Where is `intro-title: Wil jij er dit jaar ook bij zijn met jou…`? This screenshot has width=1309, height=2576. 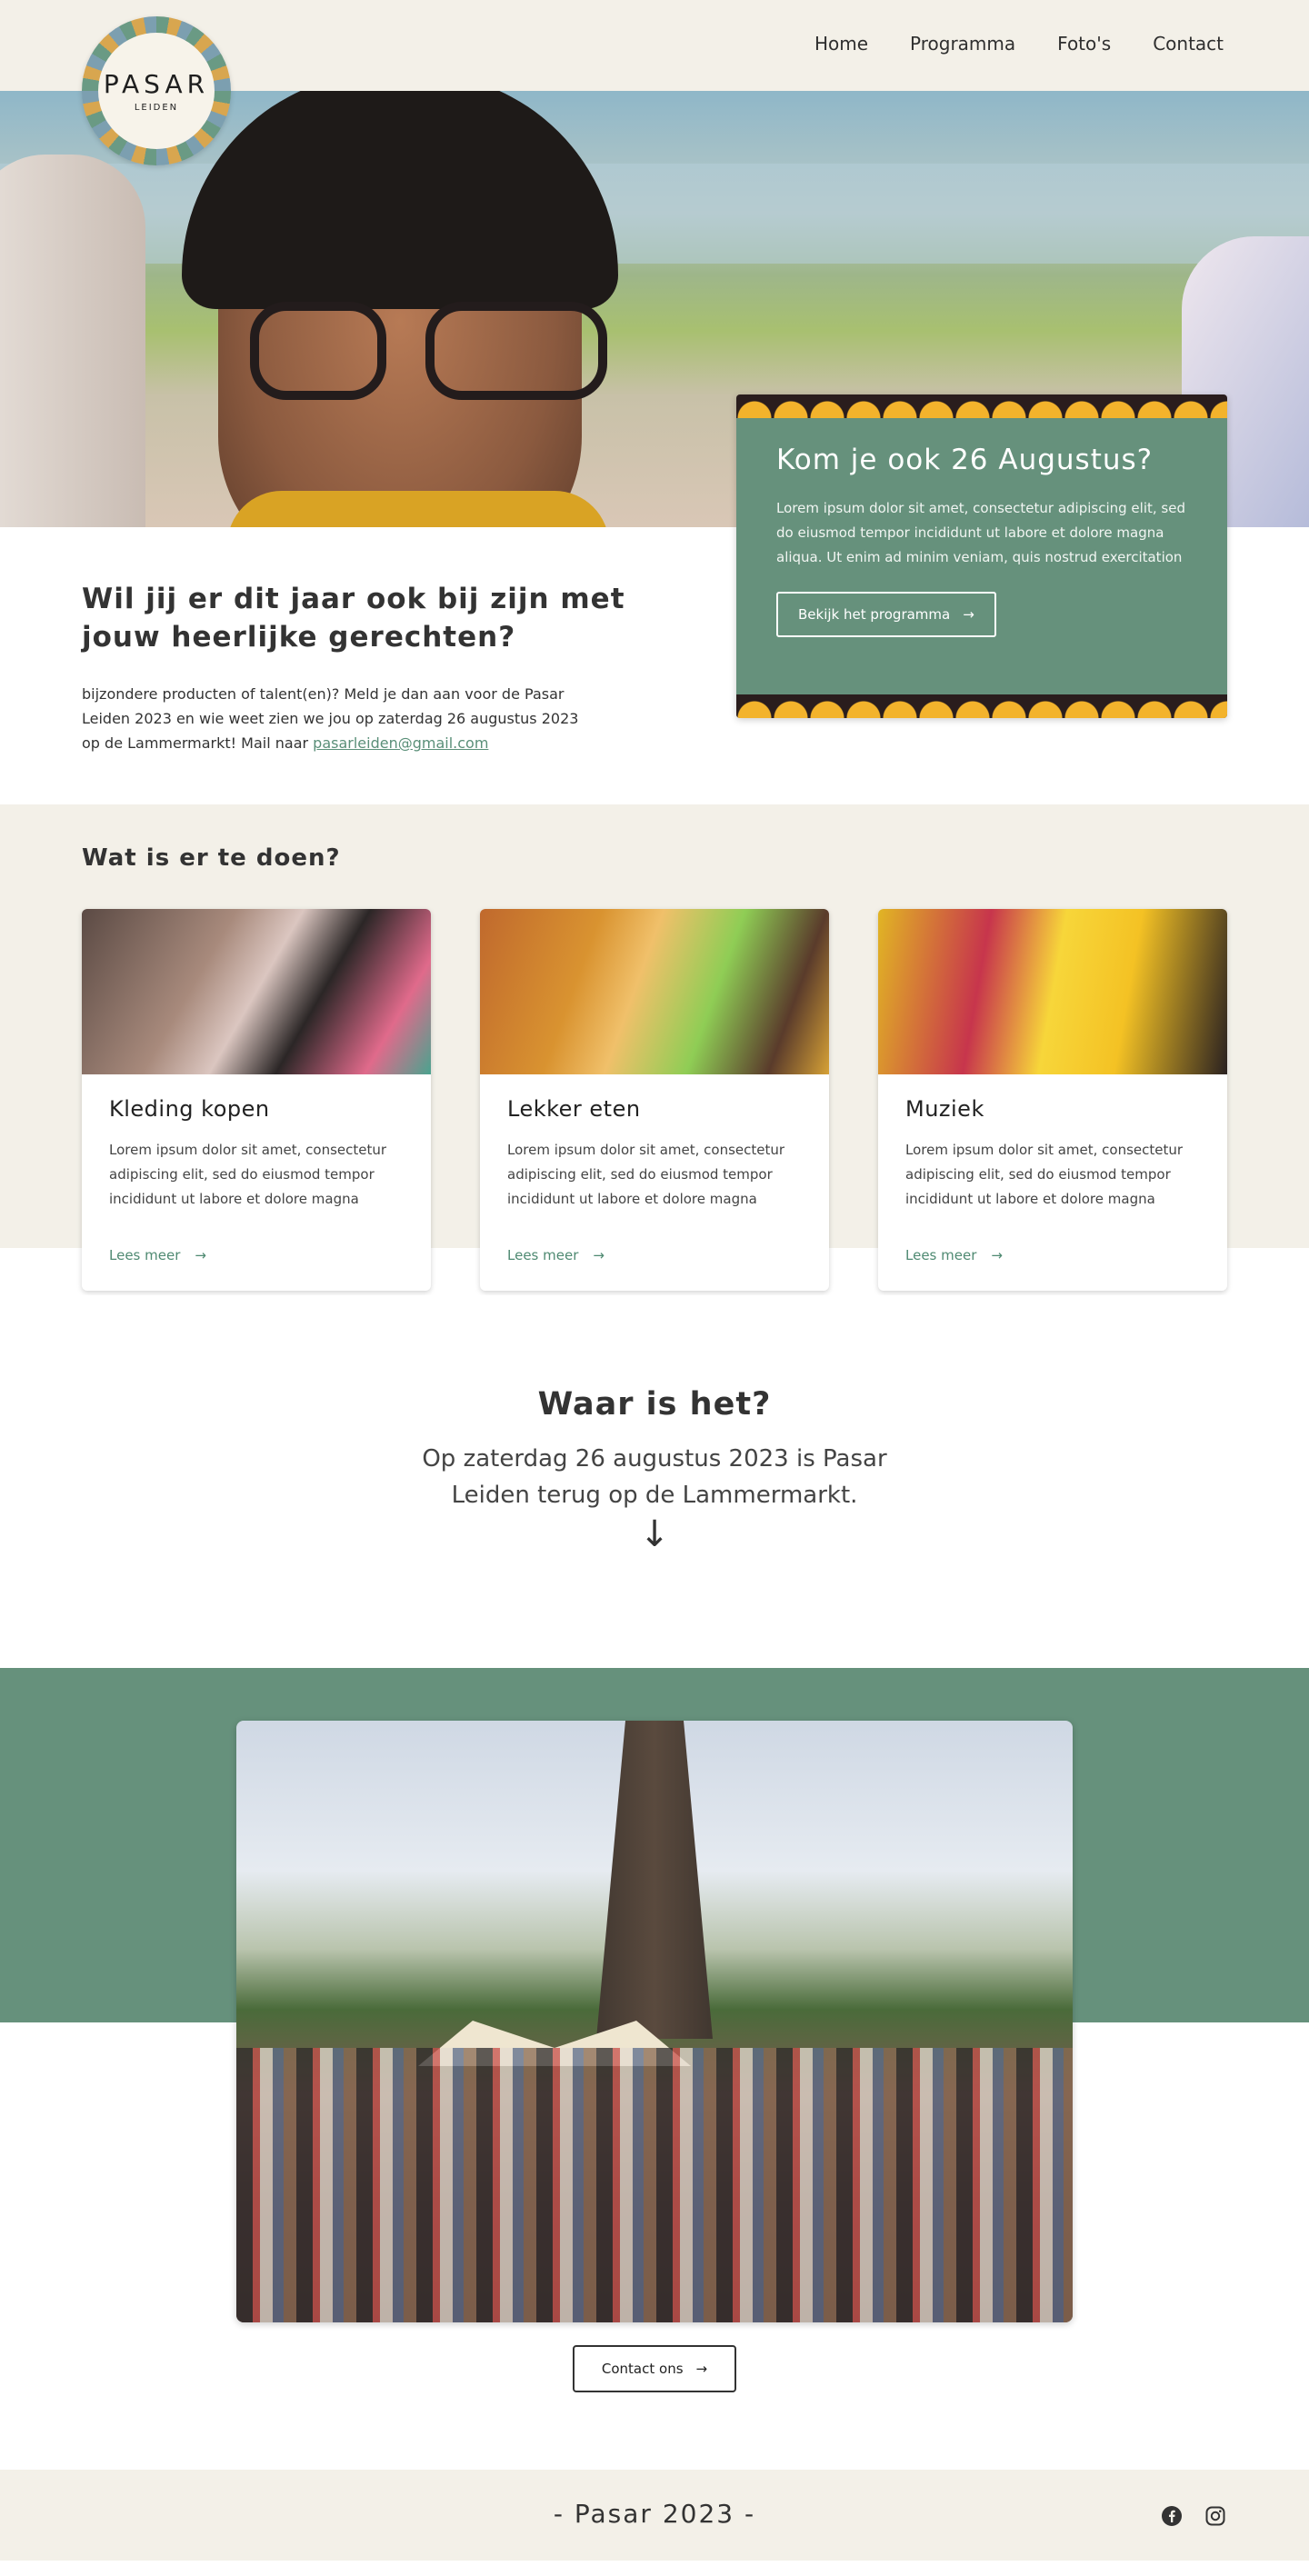 intro-title: Wil jij er dit jaar ook bij zijn met jou… is located at coordinates (353, 618).